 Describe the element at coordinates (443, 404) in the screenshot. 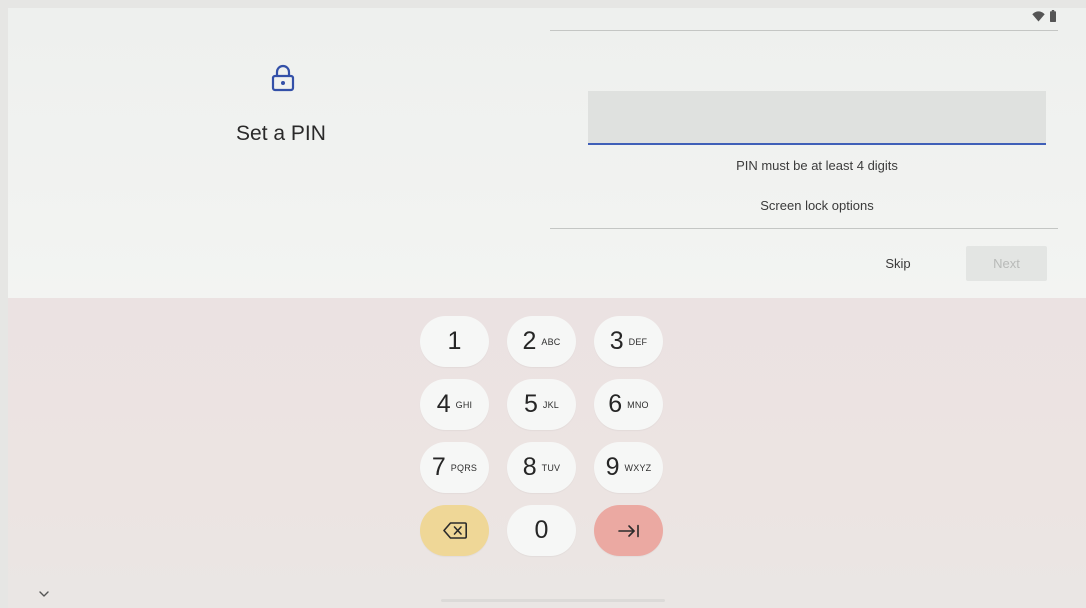

I see `key-digit: 4` at that location.